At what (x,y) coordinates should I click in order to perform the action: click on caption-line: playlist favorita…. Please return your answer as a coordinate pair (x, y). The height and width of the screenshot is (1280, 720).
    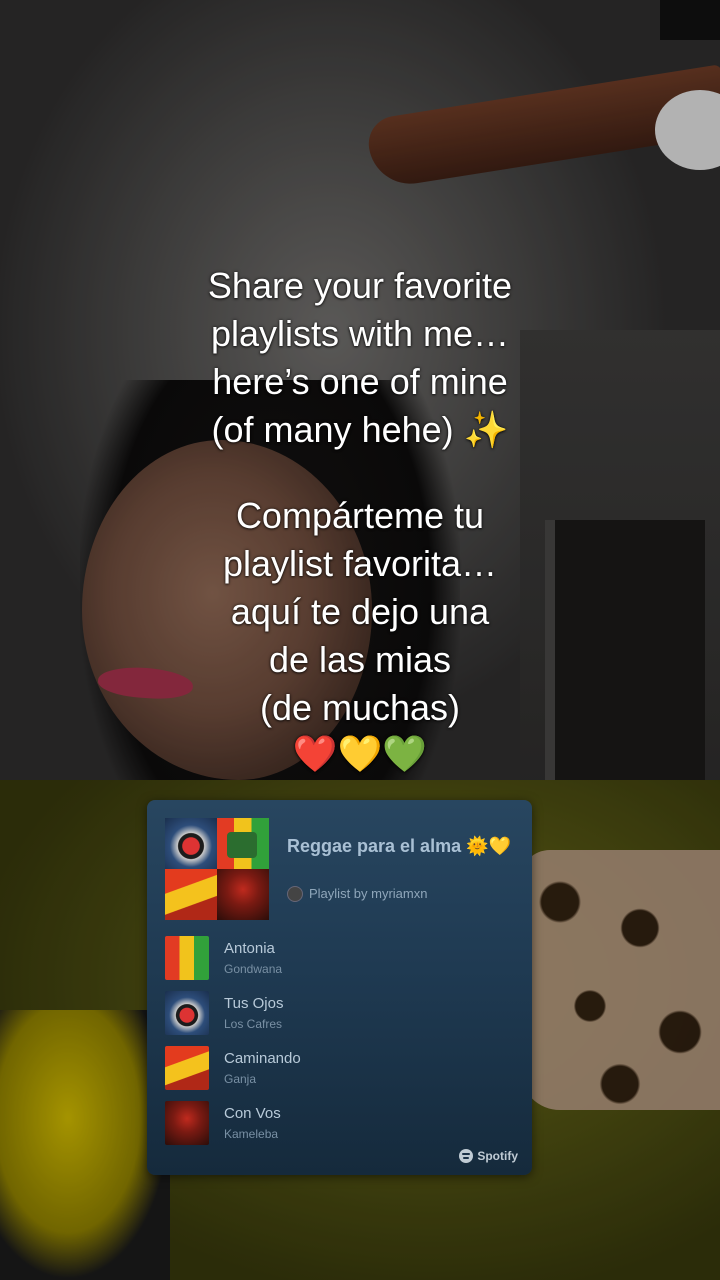
    Looking at the image, I should click on (360, 563).